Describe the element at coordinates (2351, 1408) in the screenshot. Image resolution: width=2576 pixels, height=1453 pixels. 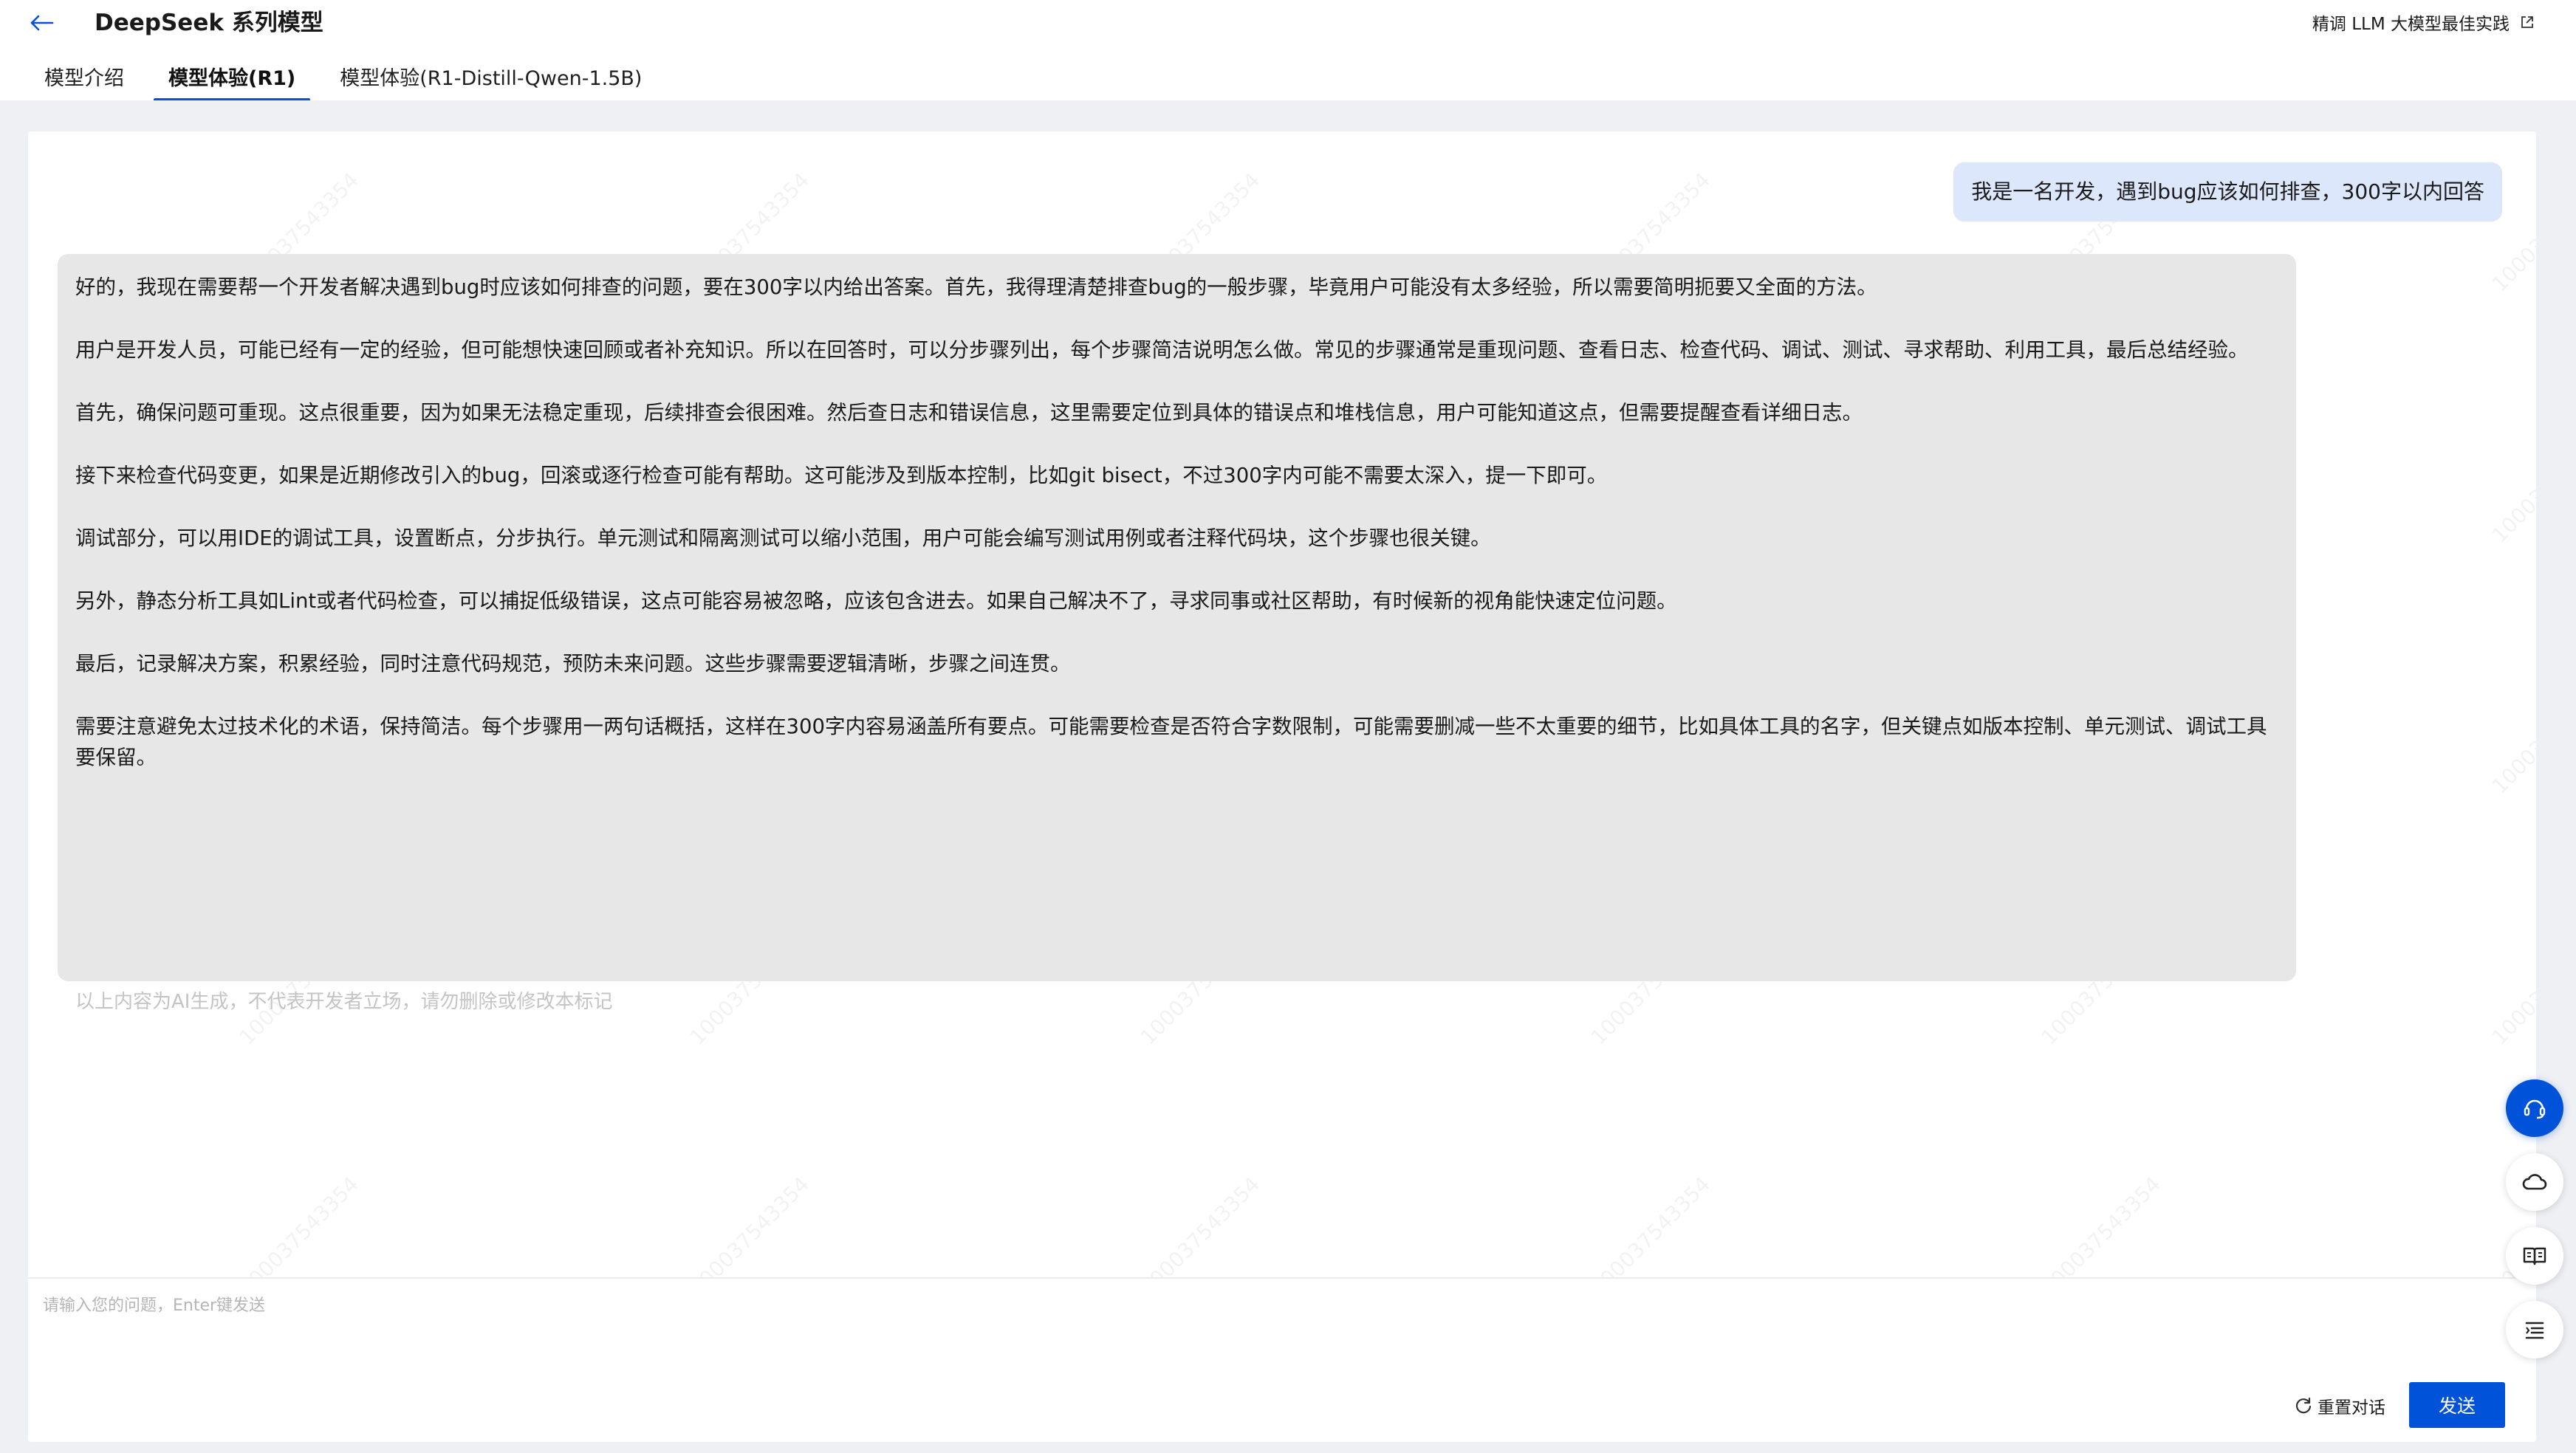
I see `reset-conversation-label: 重置对话` at that location.